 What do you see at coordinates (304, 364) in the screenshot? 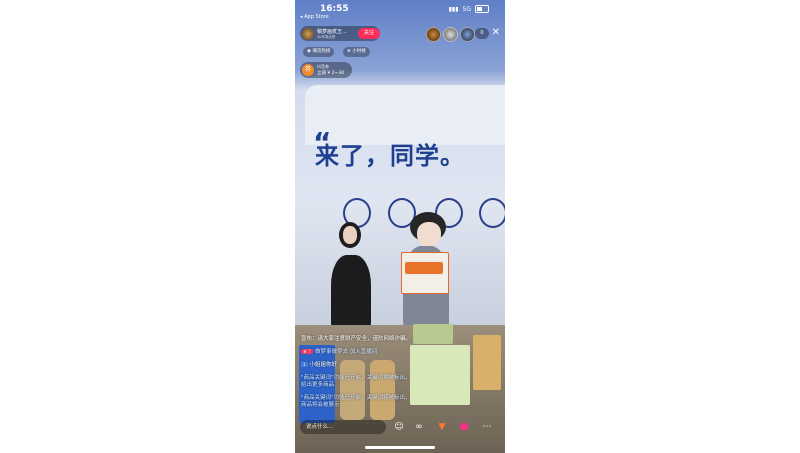
I see `user-badge: 1` at bounding box center [304, 364].